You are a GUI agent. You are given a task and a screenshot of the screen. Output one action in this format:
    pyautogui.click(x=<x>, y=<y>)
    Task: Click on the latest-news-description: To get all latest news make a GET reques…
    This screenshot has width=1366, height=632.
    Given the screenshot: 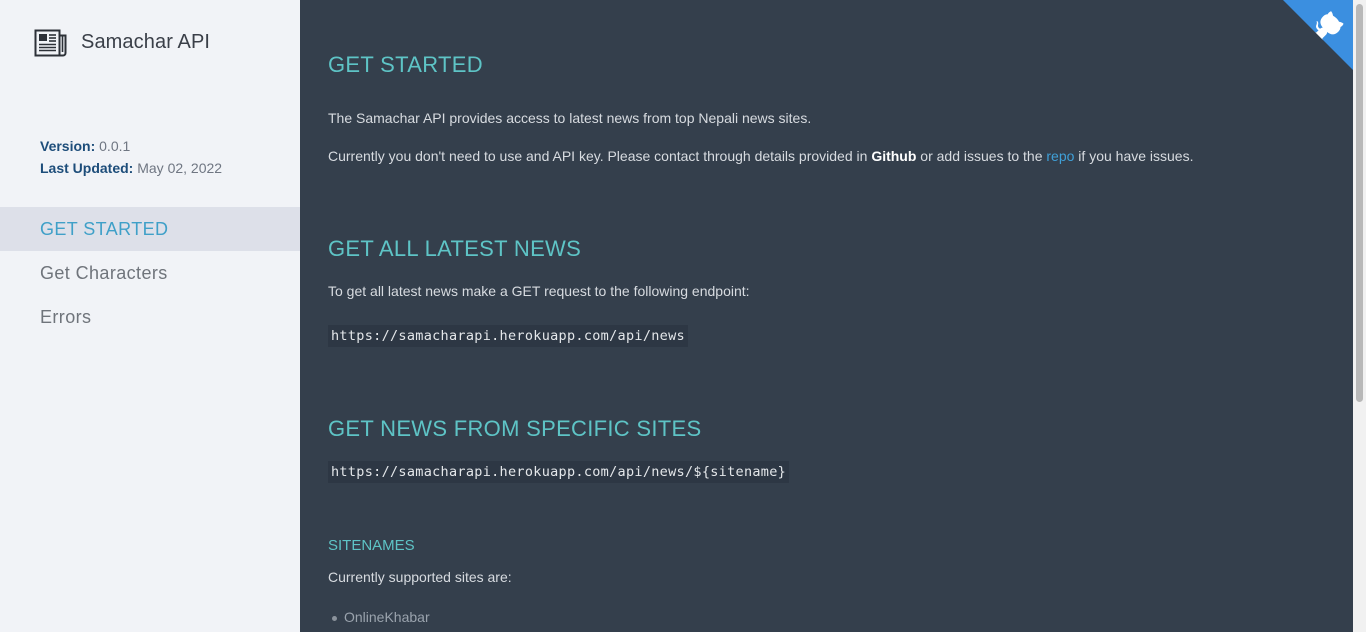 What is the action you would take?
    pyautogui.click(x=539, y=291)
    